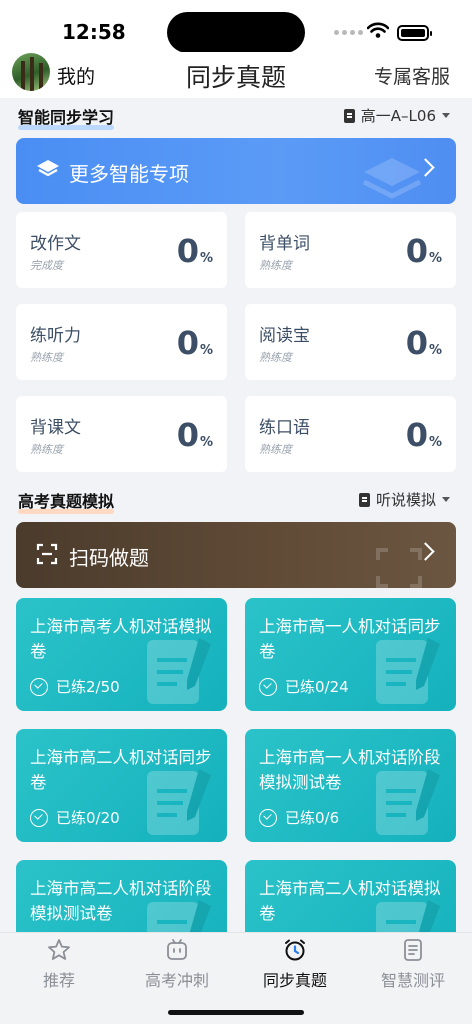 The image size is (472, 1024). Describe the element at coordinates (121, 434) in the screenshot. I see `stat-card-recite-text: 背课文 熟练度 0%` at that location.